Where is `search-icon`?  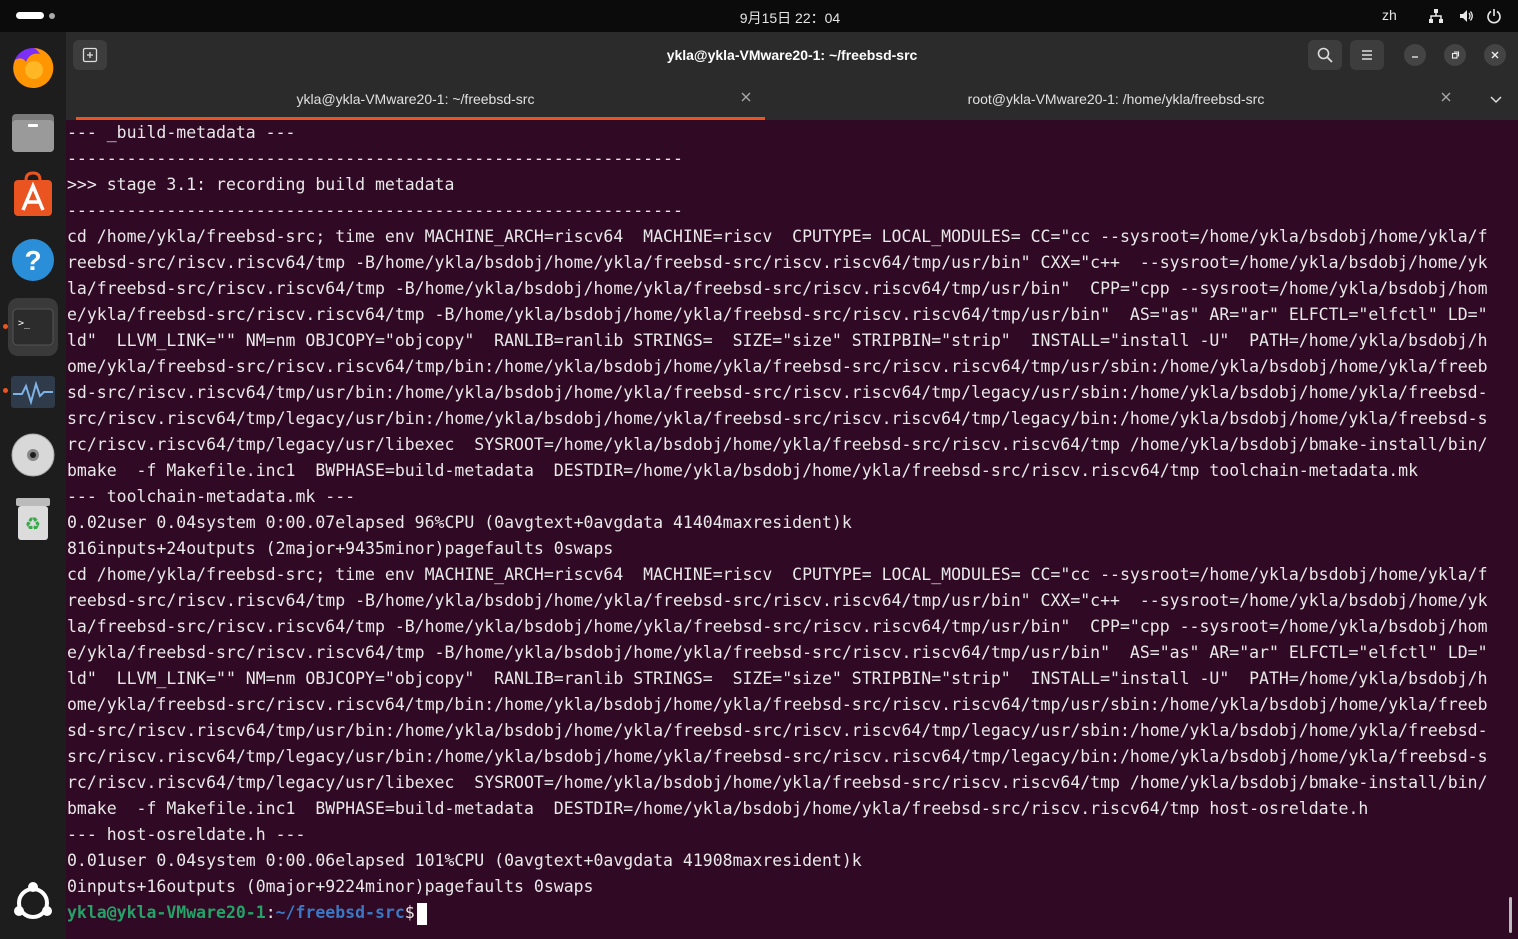
search-icon is located at coordinates (1325, 55).